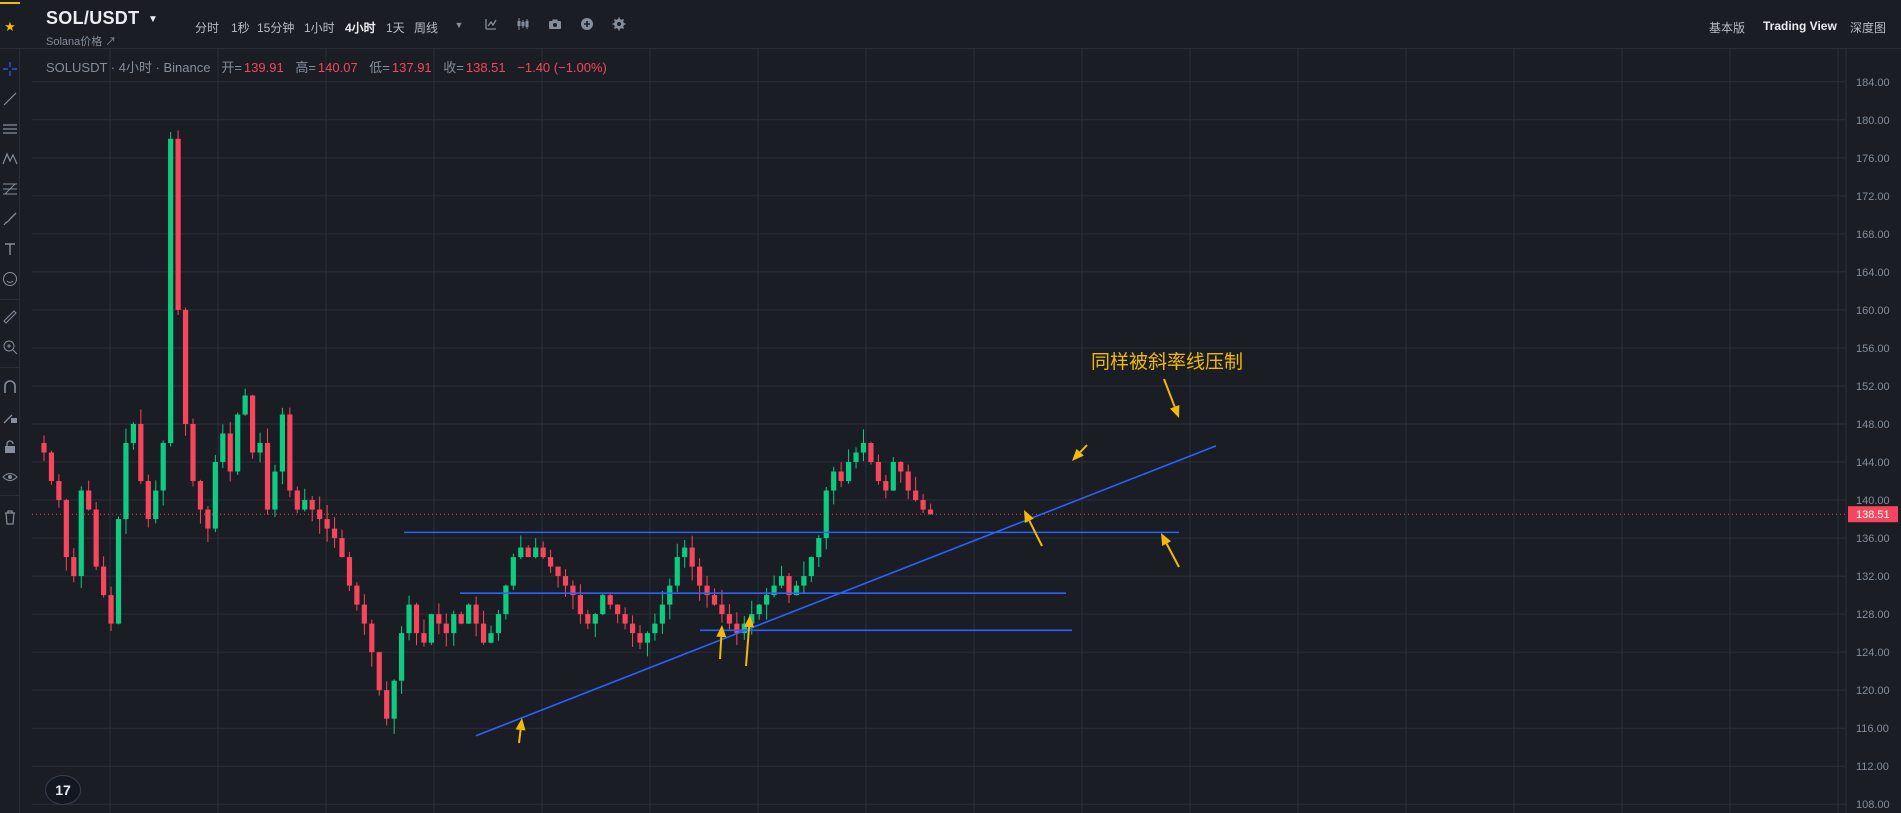  I want to click on drawing-toolbar, so click(10, 431).